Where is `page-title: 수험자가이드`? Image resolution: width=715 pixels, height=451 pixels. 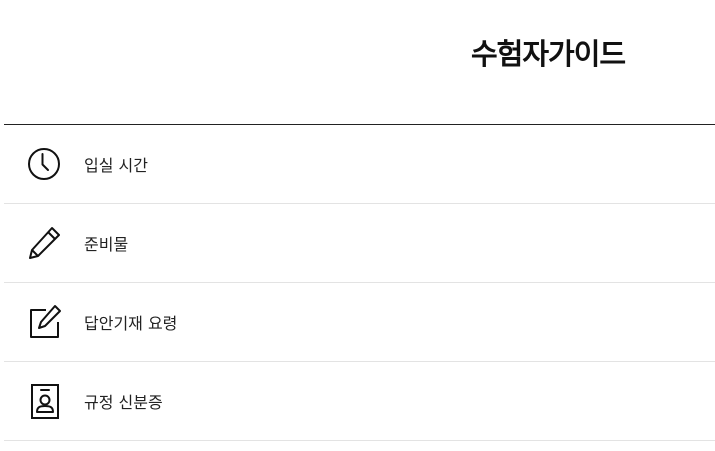
page-title: 수험자가이드 is located at coordinates (548, 54).